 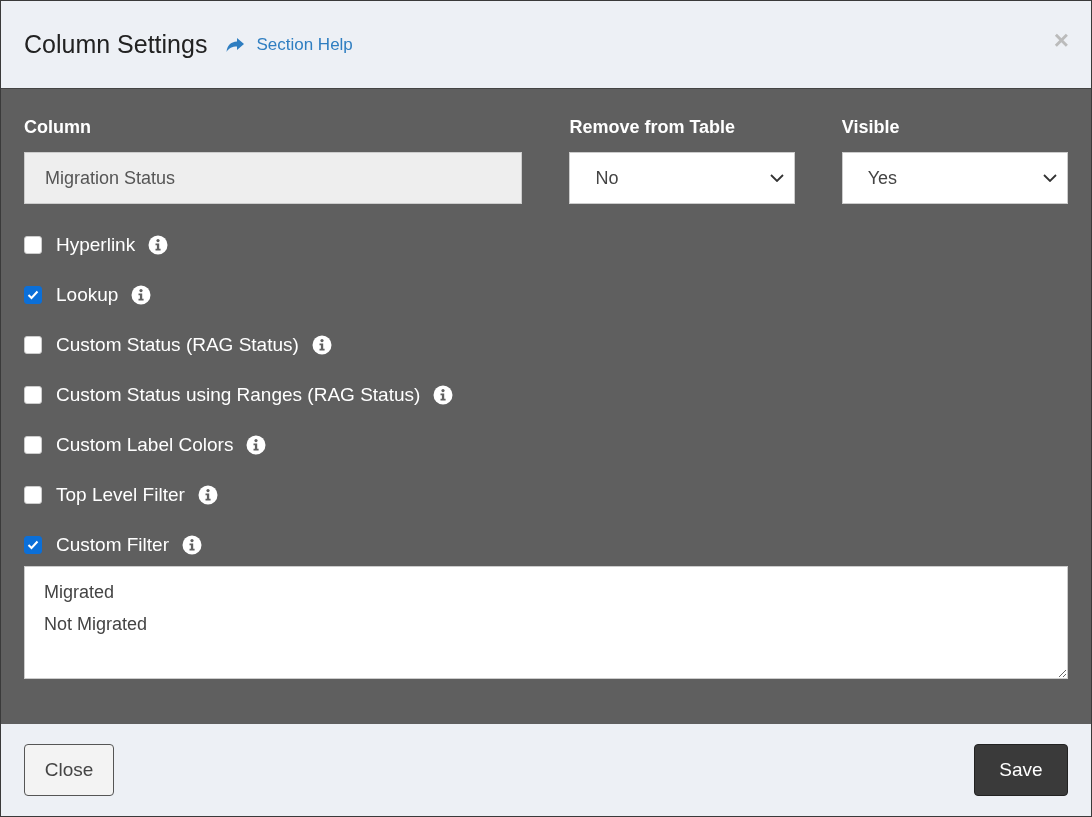 What do you see at coordinates (69, 770) in the screenshot?
I see `close-dialog-button: Close` at bounding box center [69, 770].